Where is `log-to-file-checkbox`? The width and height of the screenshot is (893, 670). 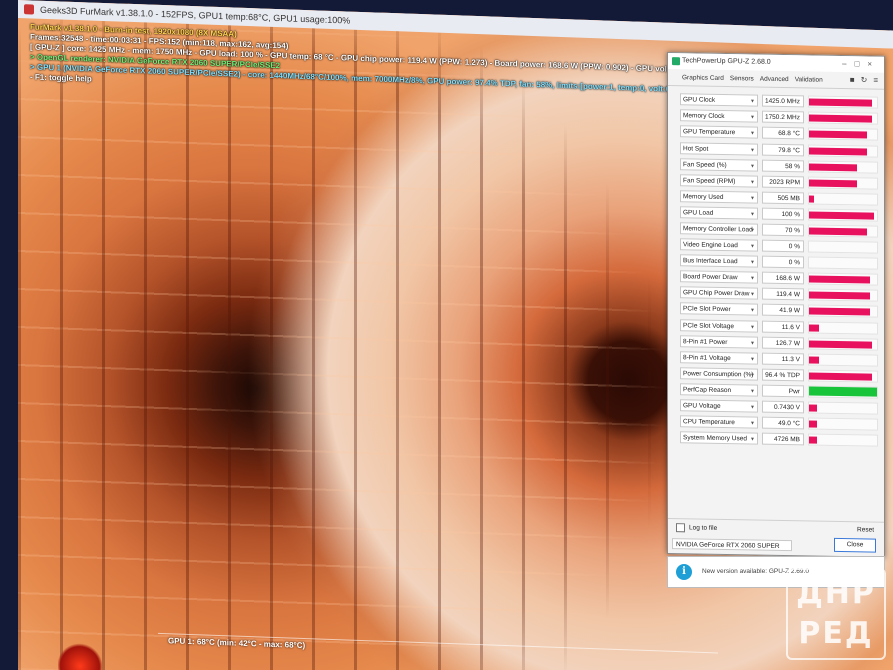 log-to-file-checkbox is located at coordinates (680, 528).